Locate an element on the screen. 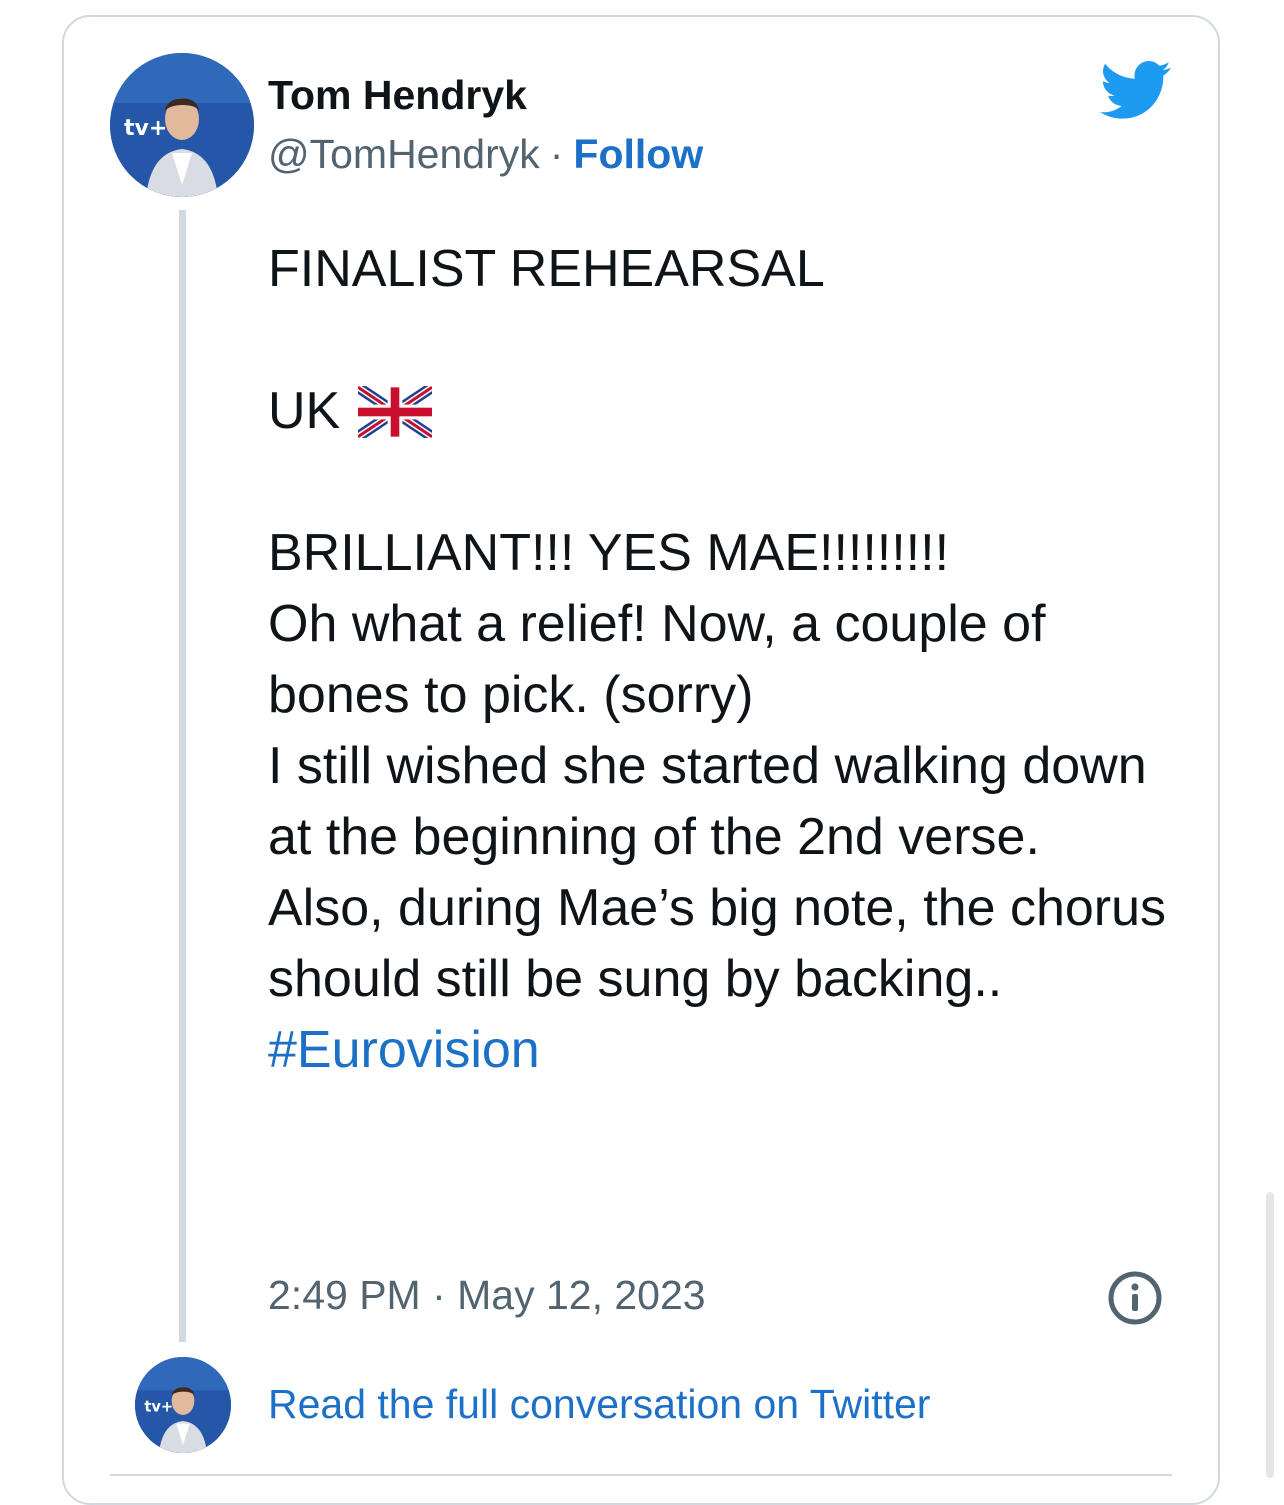 Image resolution: width=1284 pixels, height=1505 pixels. read-full-conversation-link: Read the full conversation on Twitter is located at coordinates (599, 1404).